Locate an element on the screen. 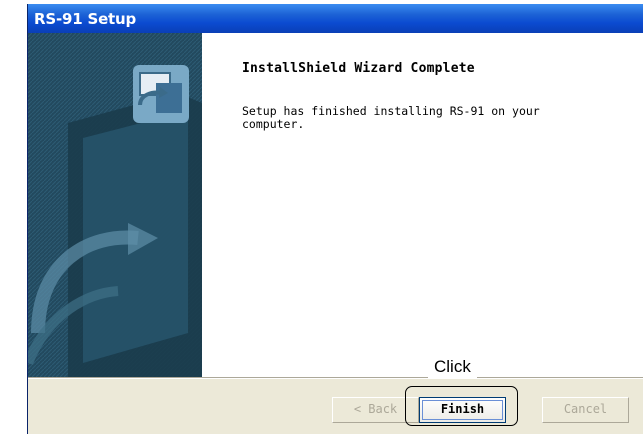 This screenshot has height=434, width=643. click-highlight-ring is located at coordinates (461, 406).